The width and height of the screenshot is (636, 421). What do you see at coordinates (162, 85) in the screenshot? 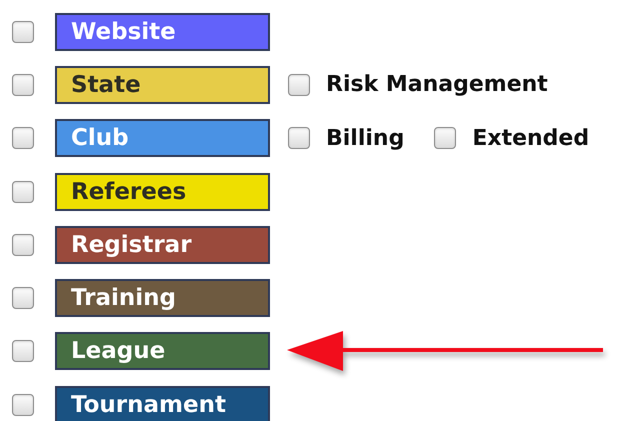
I see `role-label: State` at bounding box center [162, 85].